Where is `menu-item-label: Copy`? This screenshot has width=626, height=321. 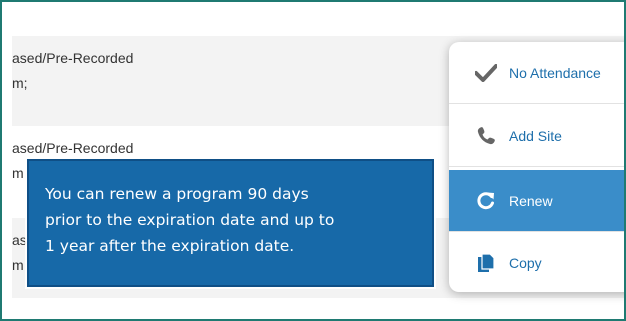
menu-item-label: Copy is located at coordinates (525, 263).